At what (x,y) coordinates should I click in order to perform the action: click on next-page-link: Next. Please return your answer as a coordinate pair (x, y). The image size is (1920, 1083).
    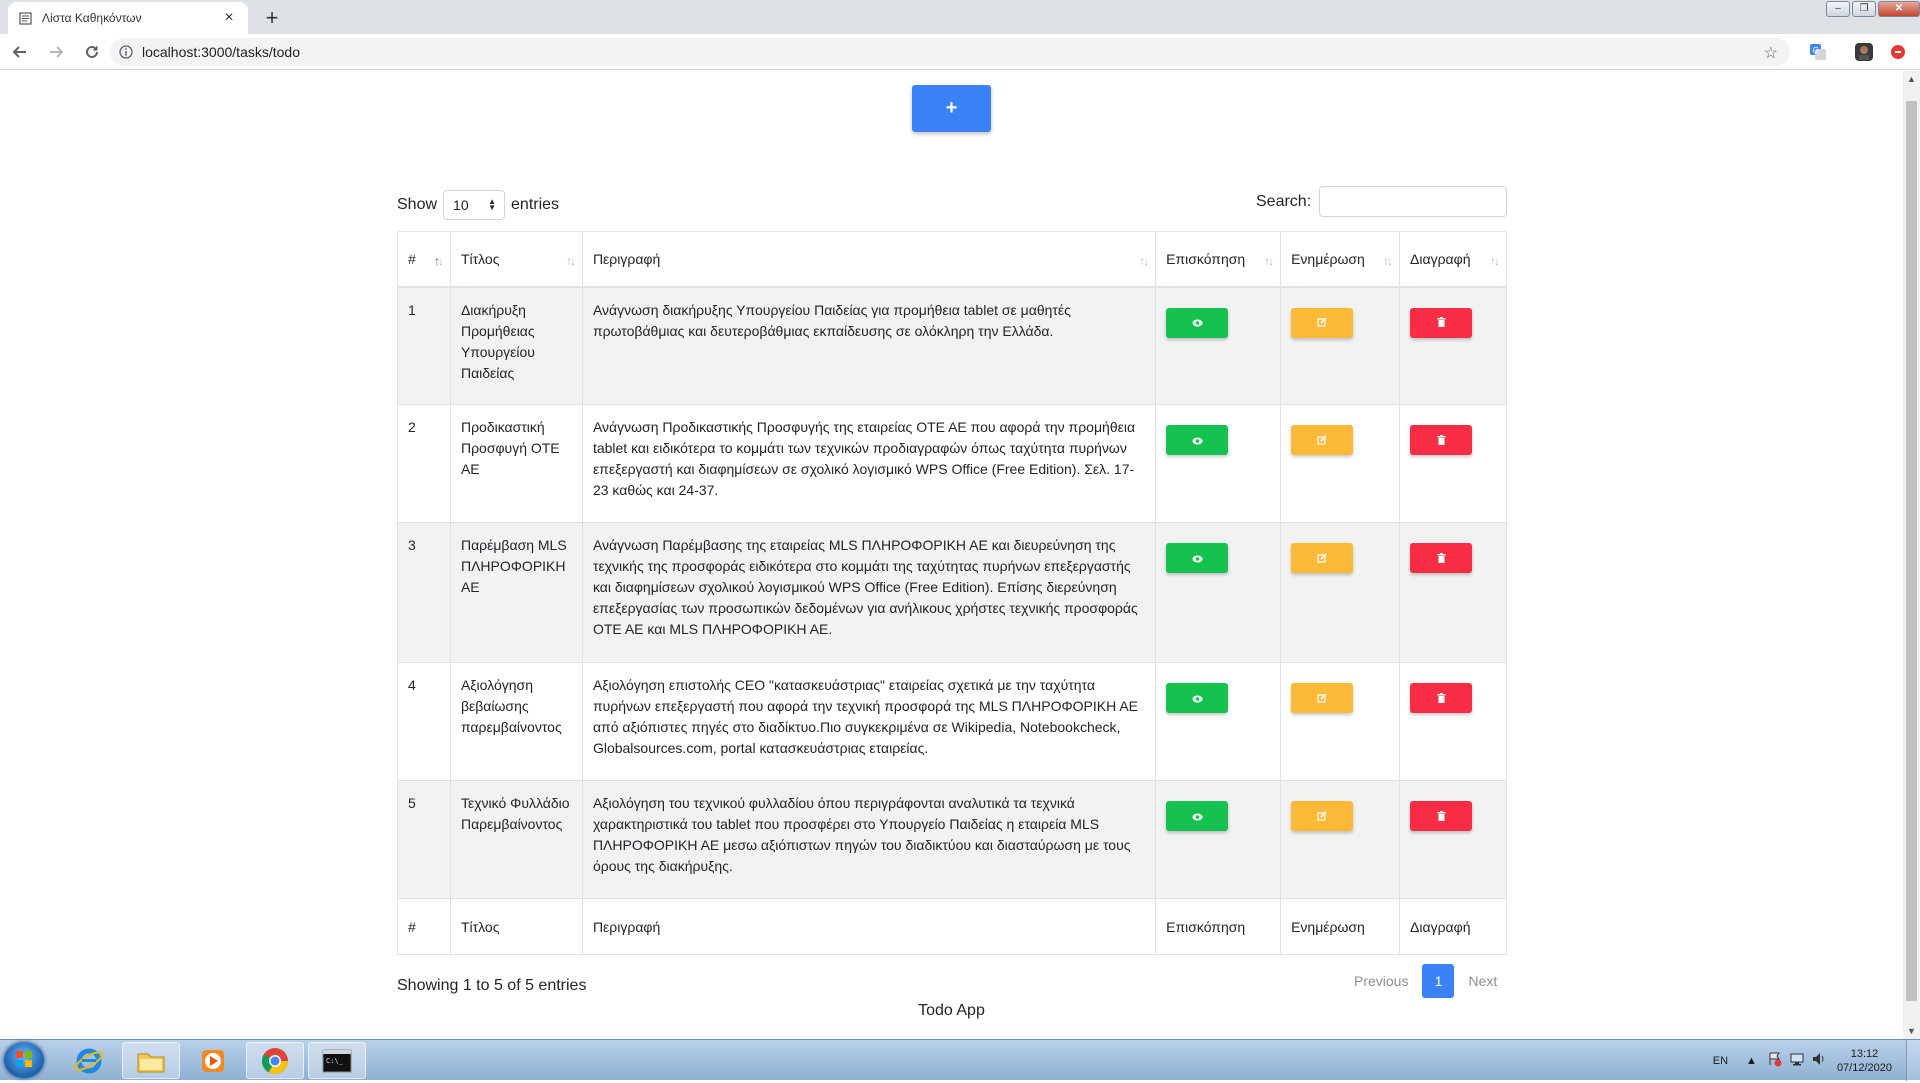
    Looking at the image, I should click on (1482, 981).